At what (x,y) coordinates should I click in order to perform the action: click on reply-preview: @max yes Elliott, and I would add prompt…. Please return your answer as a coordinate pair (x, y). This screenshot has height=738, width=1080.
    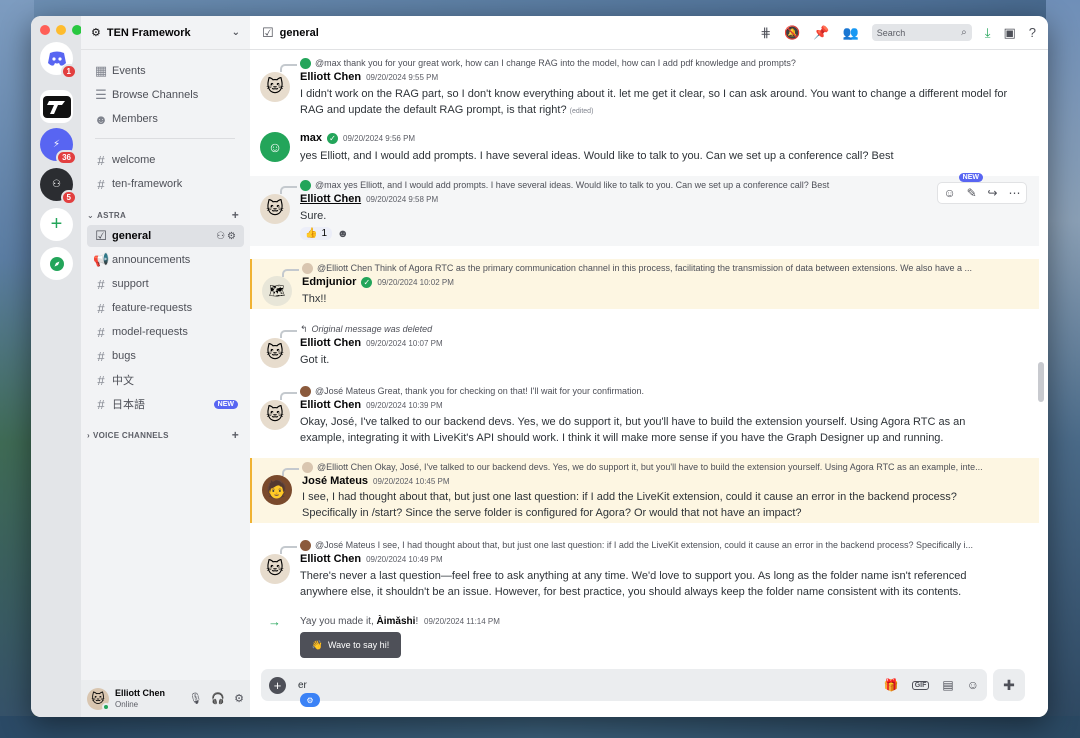
    Looking at the image, I should click on (652, 185).